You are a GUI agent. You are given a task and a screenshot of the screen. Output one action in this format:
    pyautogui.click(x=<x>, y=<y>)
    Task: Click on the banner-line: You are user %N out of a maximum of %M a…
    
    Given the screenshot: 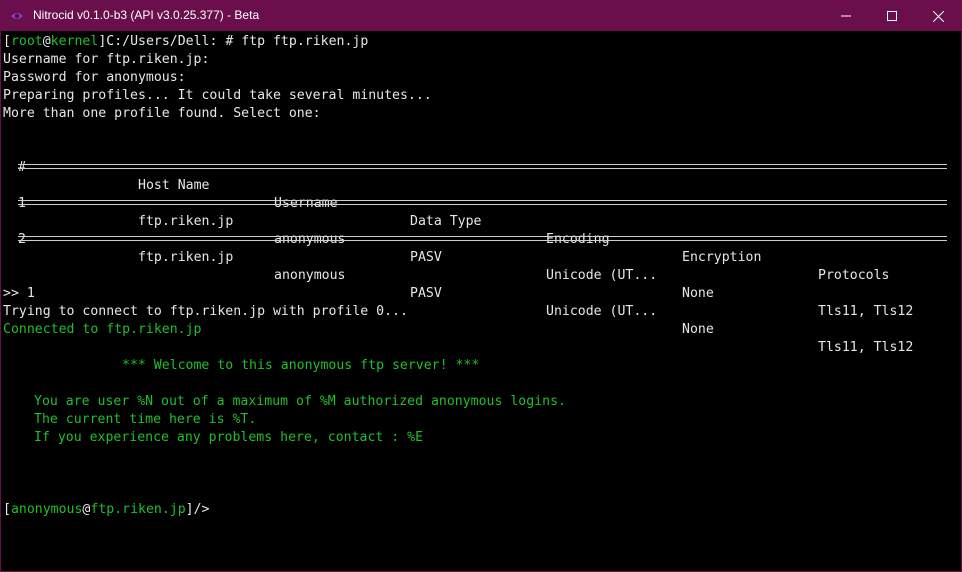 What is the action you would take?
    pyautogui.click(x=300, y=401)
    